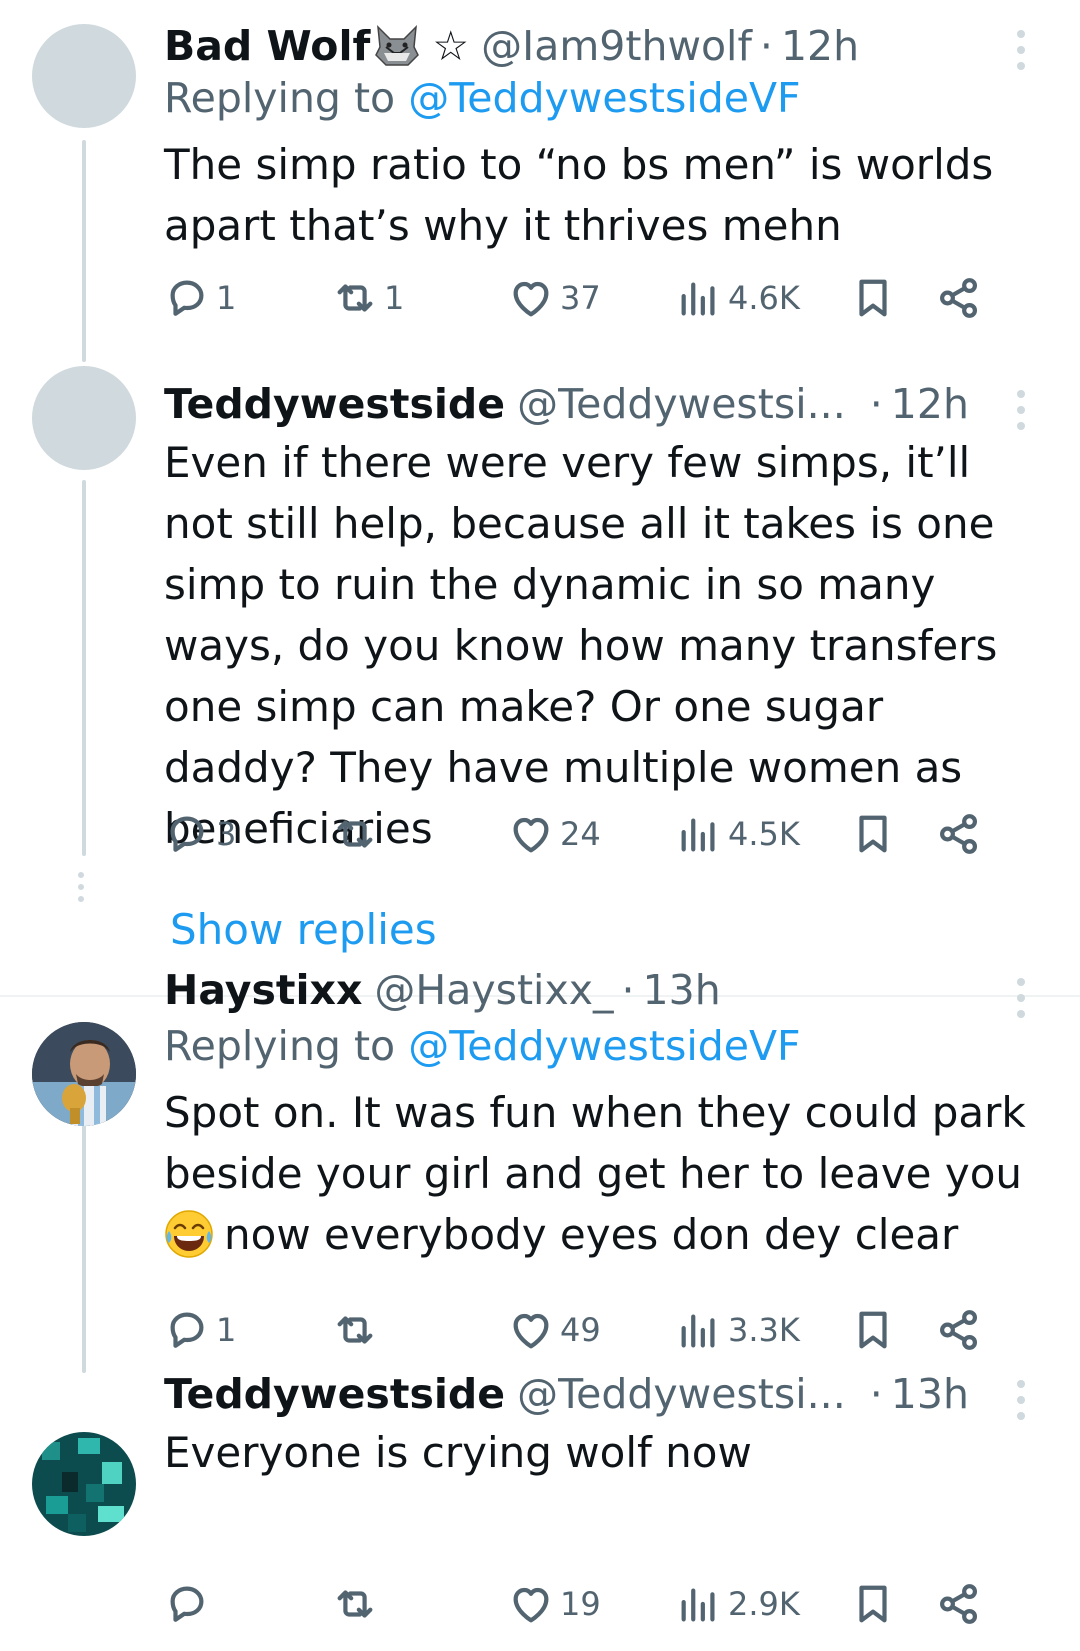 The width and height of the screenshot is (1080, 1651). I want to click on tweet-header: Bad Wolf ☆ @Iam9thwolf · 12h, so click(511, 46).